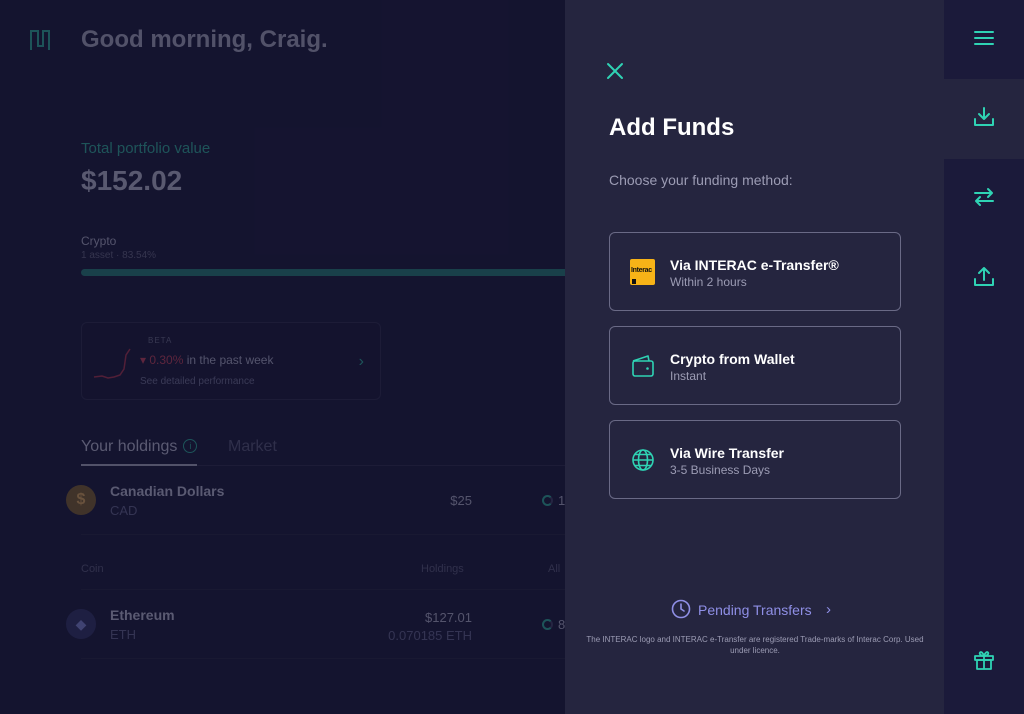  What do you see at coordinates (701, 180) in the screenshot?
I see `panel-subtitle: Choose your funding method:` at bounding box center [701, 180].